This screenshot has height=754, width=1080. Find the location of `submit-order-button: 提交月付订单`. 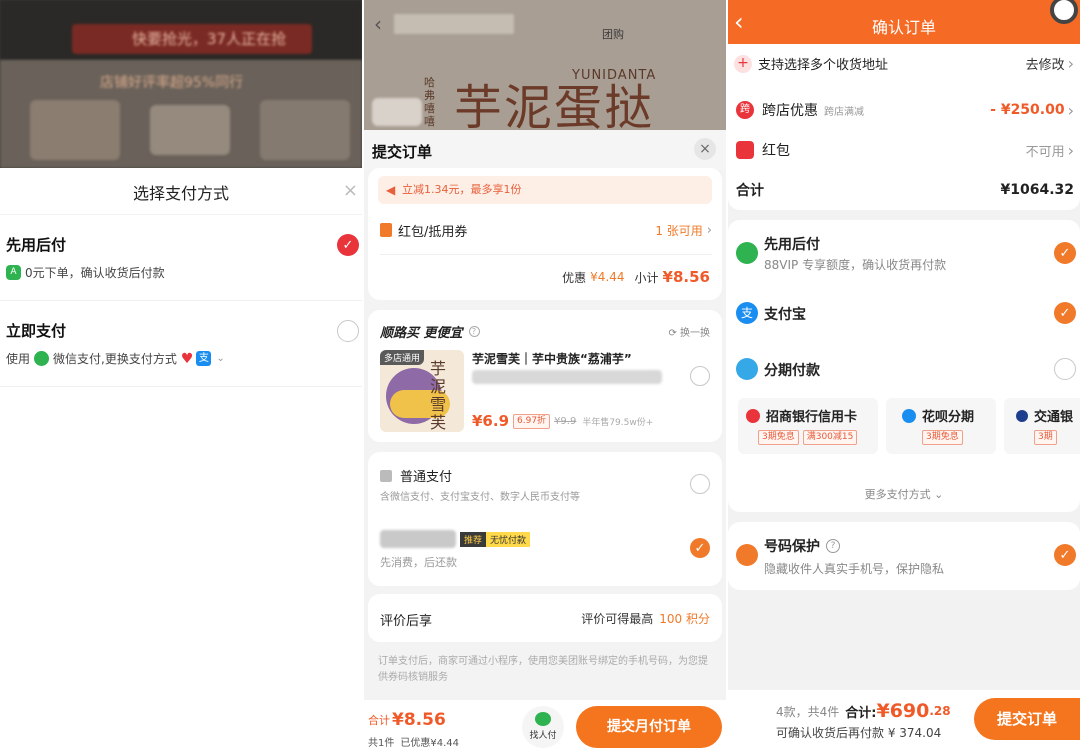

submit-order-button: 提交月付订单 is located at coordinates (649, 727).